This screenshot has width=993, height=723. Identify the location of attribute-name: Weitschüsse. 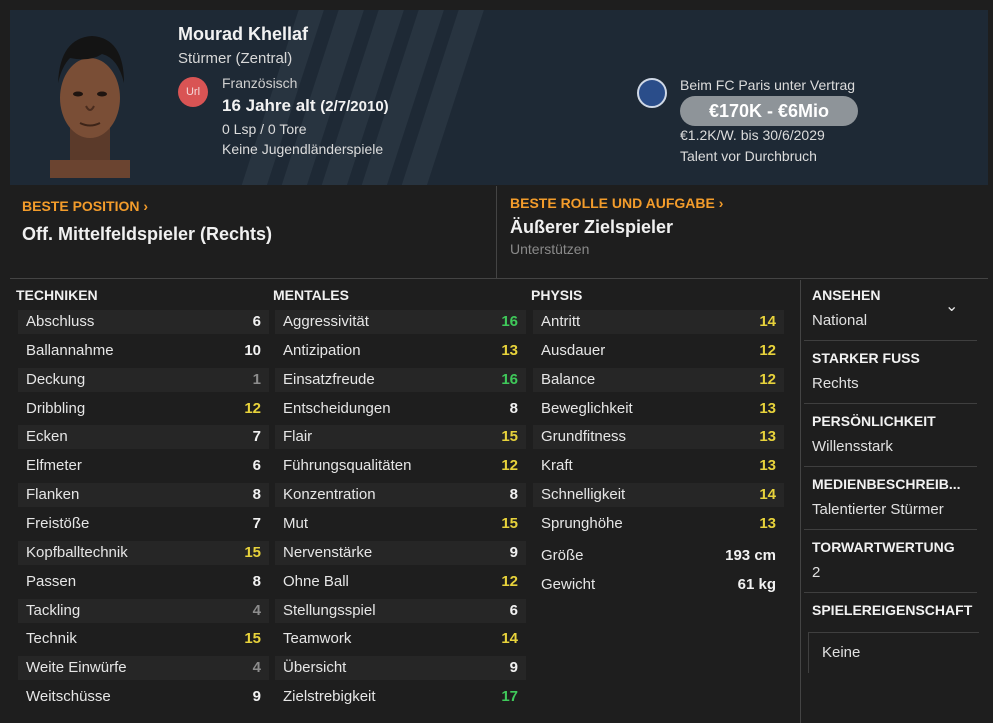
(68, 697).